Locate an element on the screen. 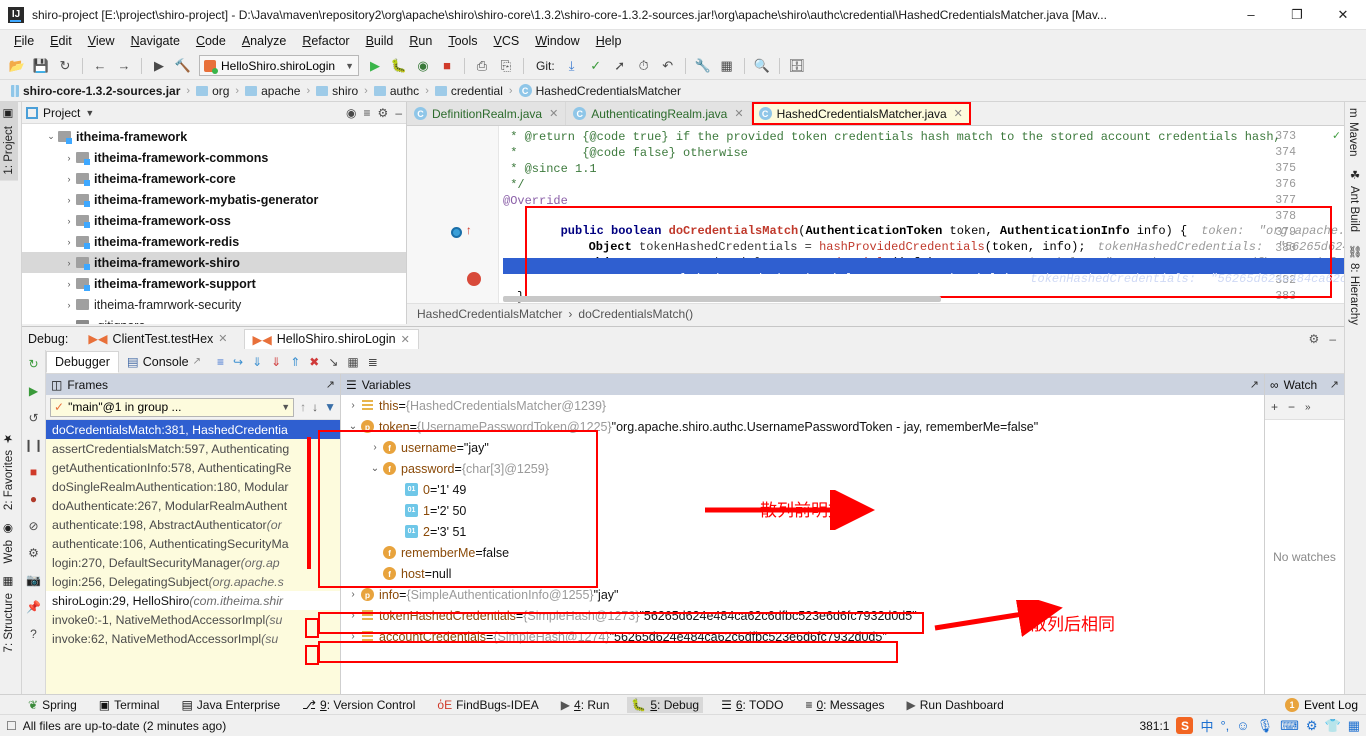 Image resolution: width=1366 pixels, height=736 pixels. menu-code: Code is located at coordinates (211, 41).